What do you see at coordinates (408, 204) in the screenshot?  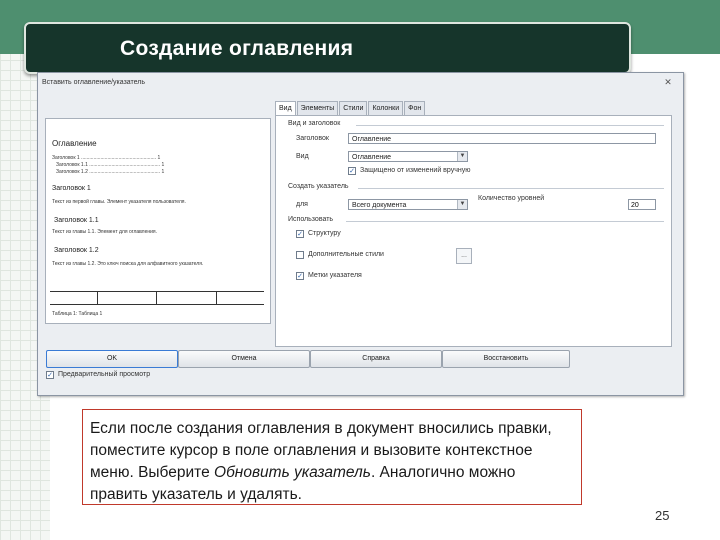 I see `scope-select: Всего документа ▼` at bounding box center [408, 204].